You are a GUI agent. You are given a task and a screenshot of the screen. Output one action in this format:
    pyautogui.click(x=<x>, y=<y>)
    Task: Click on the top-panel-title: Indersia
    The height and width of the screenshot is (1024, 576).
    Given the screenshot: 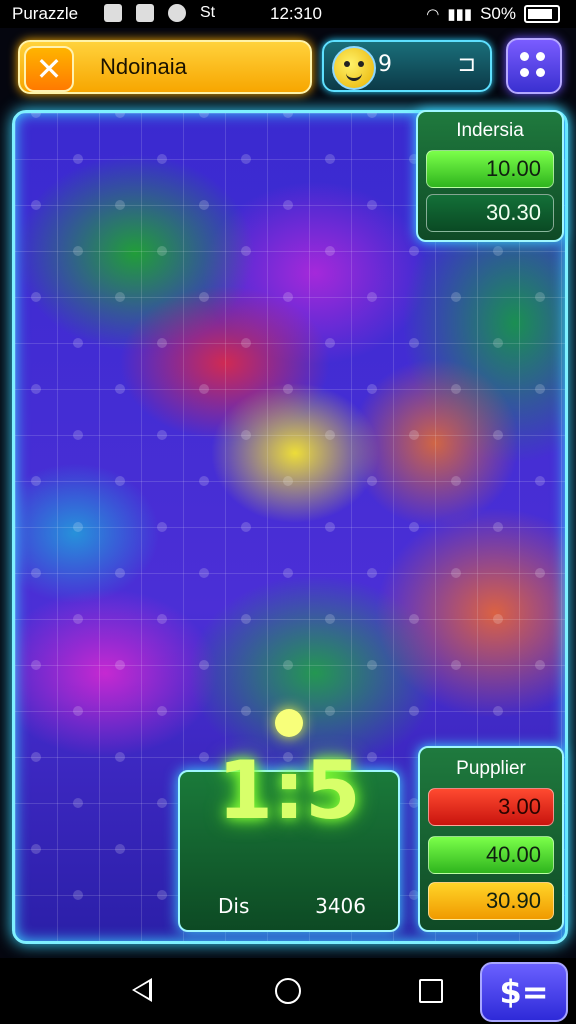 What is the action you would take?
    pyautogui.click(x=490, y=130)
    